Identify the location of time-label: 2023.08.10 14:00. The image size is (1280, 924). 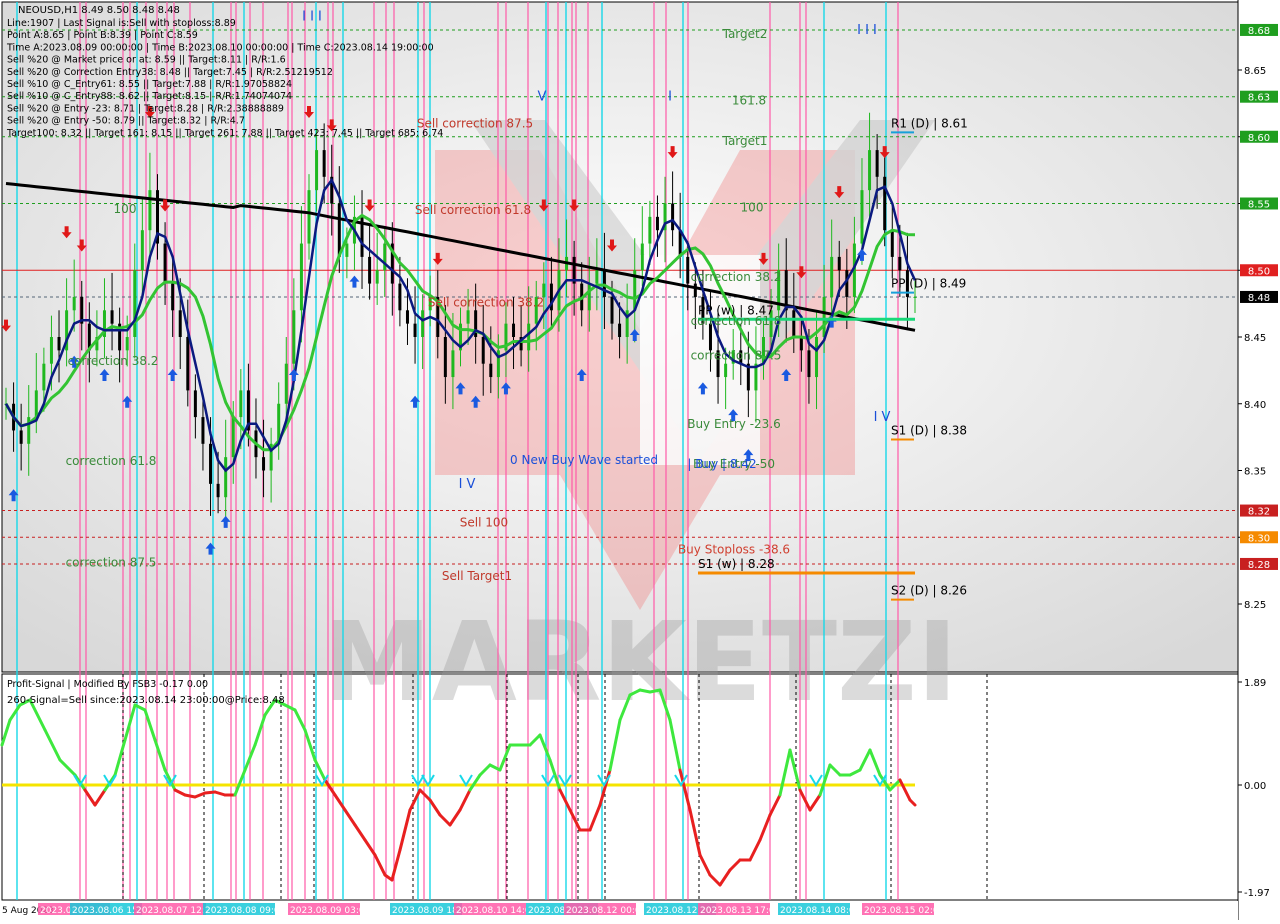
(496, 911).